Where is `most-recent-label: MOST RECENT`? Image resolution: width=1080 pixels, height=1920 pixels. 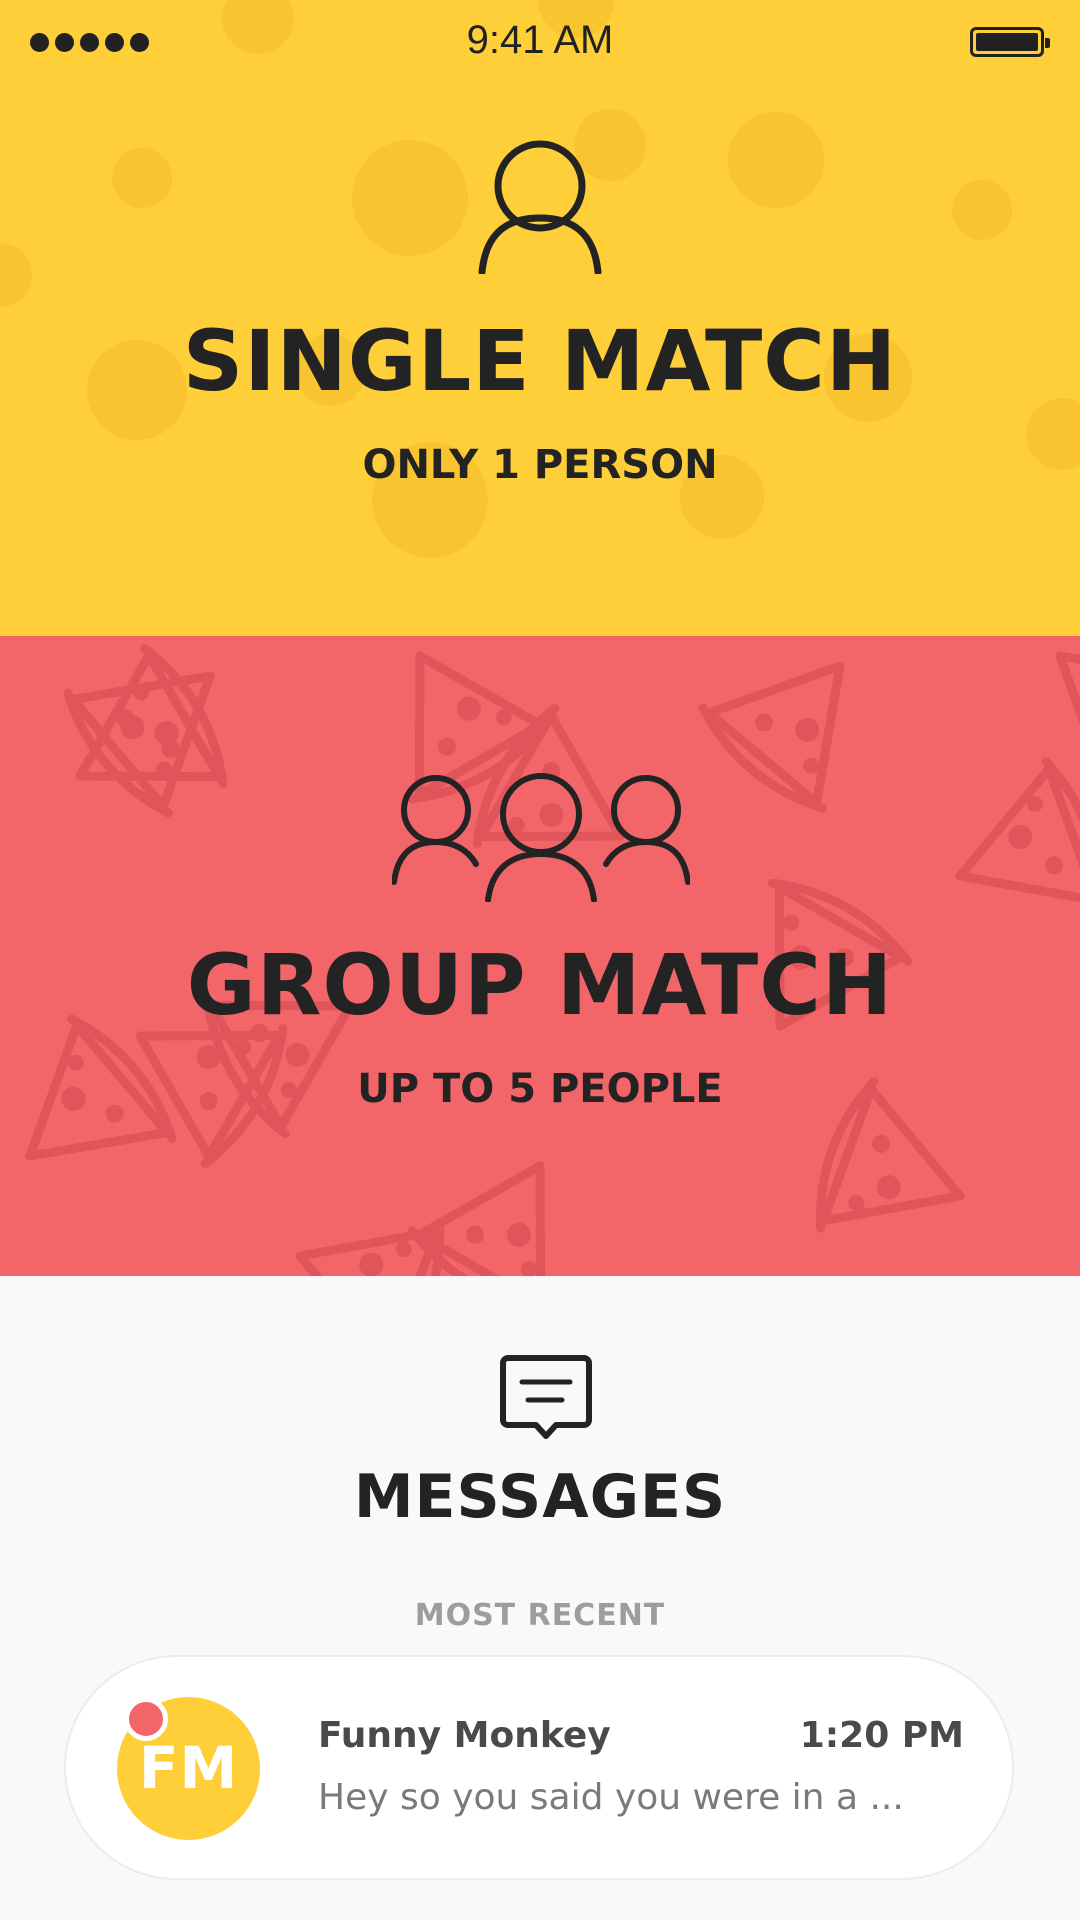 most-recent-label: MOST RECENT is located at coordinates (540, 1615).